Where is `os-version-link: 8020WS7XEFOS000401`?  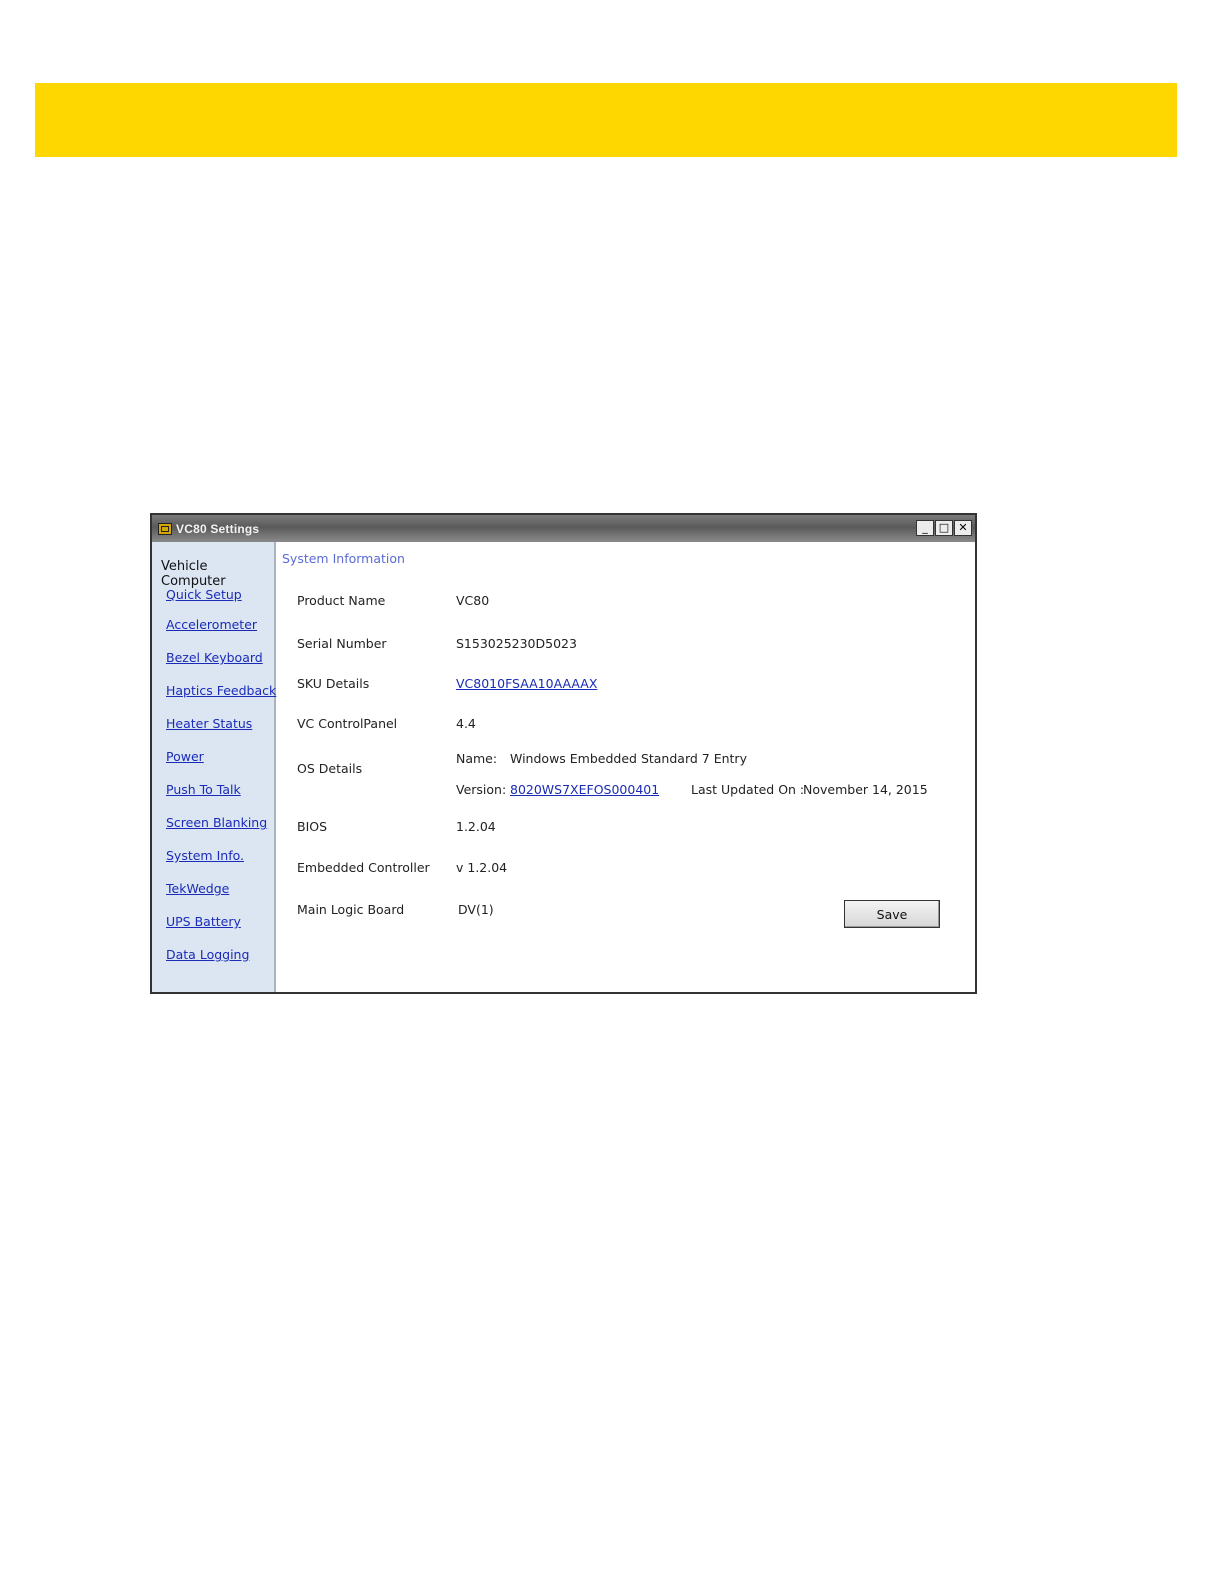
os-version-link: 8020WS7XEFOS000401 is located at coordinates (584, 789).